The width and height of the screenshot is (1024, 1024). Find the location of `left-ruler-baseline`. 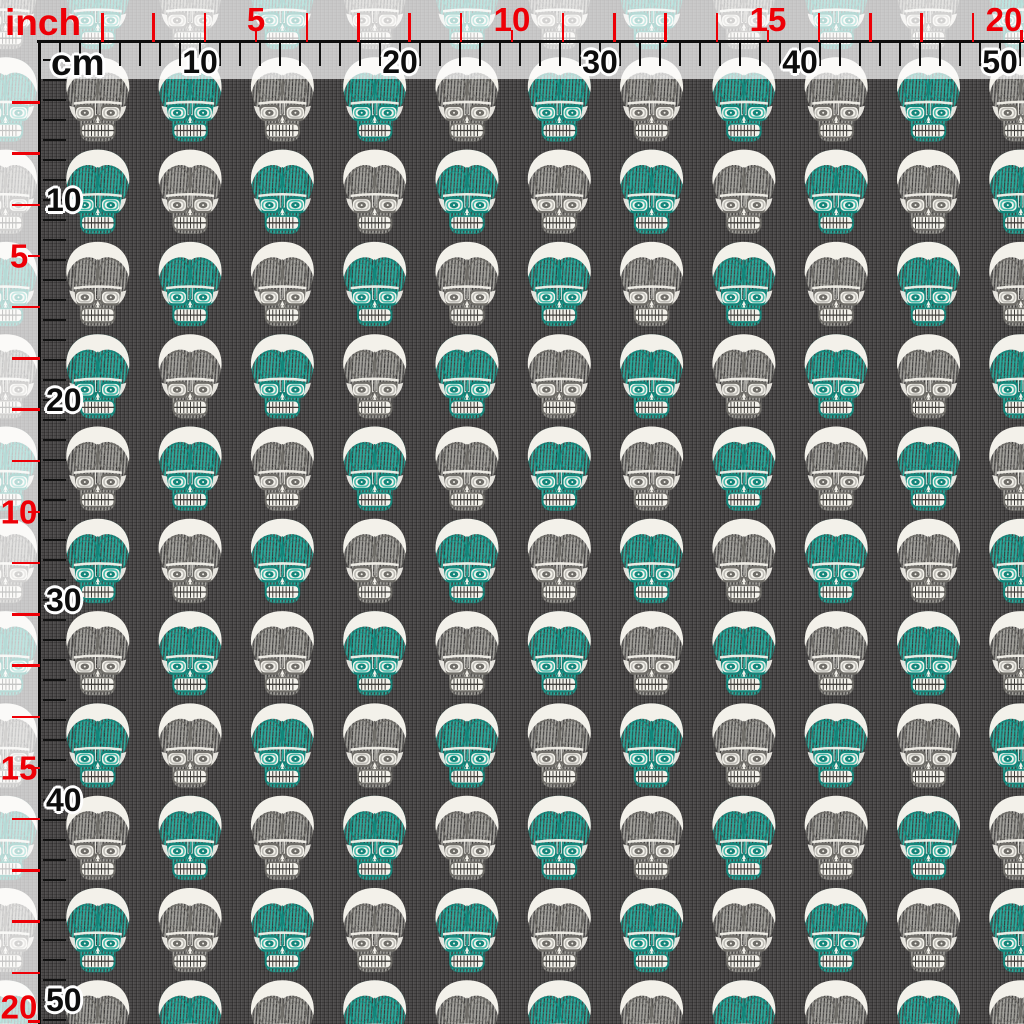

left-ruler-baseline is located at coordinates (39, 532).